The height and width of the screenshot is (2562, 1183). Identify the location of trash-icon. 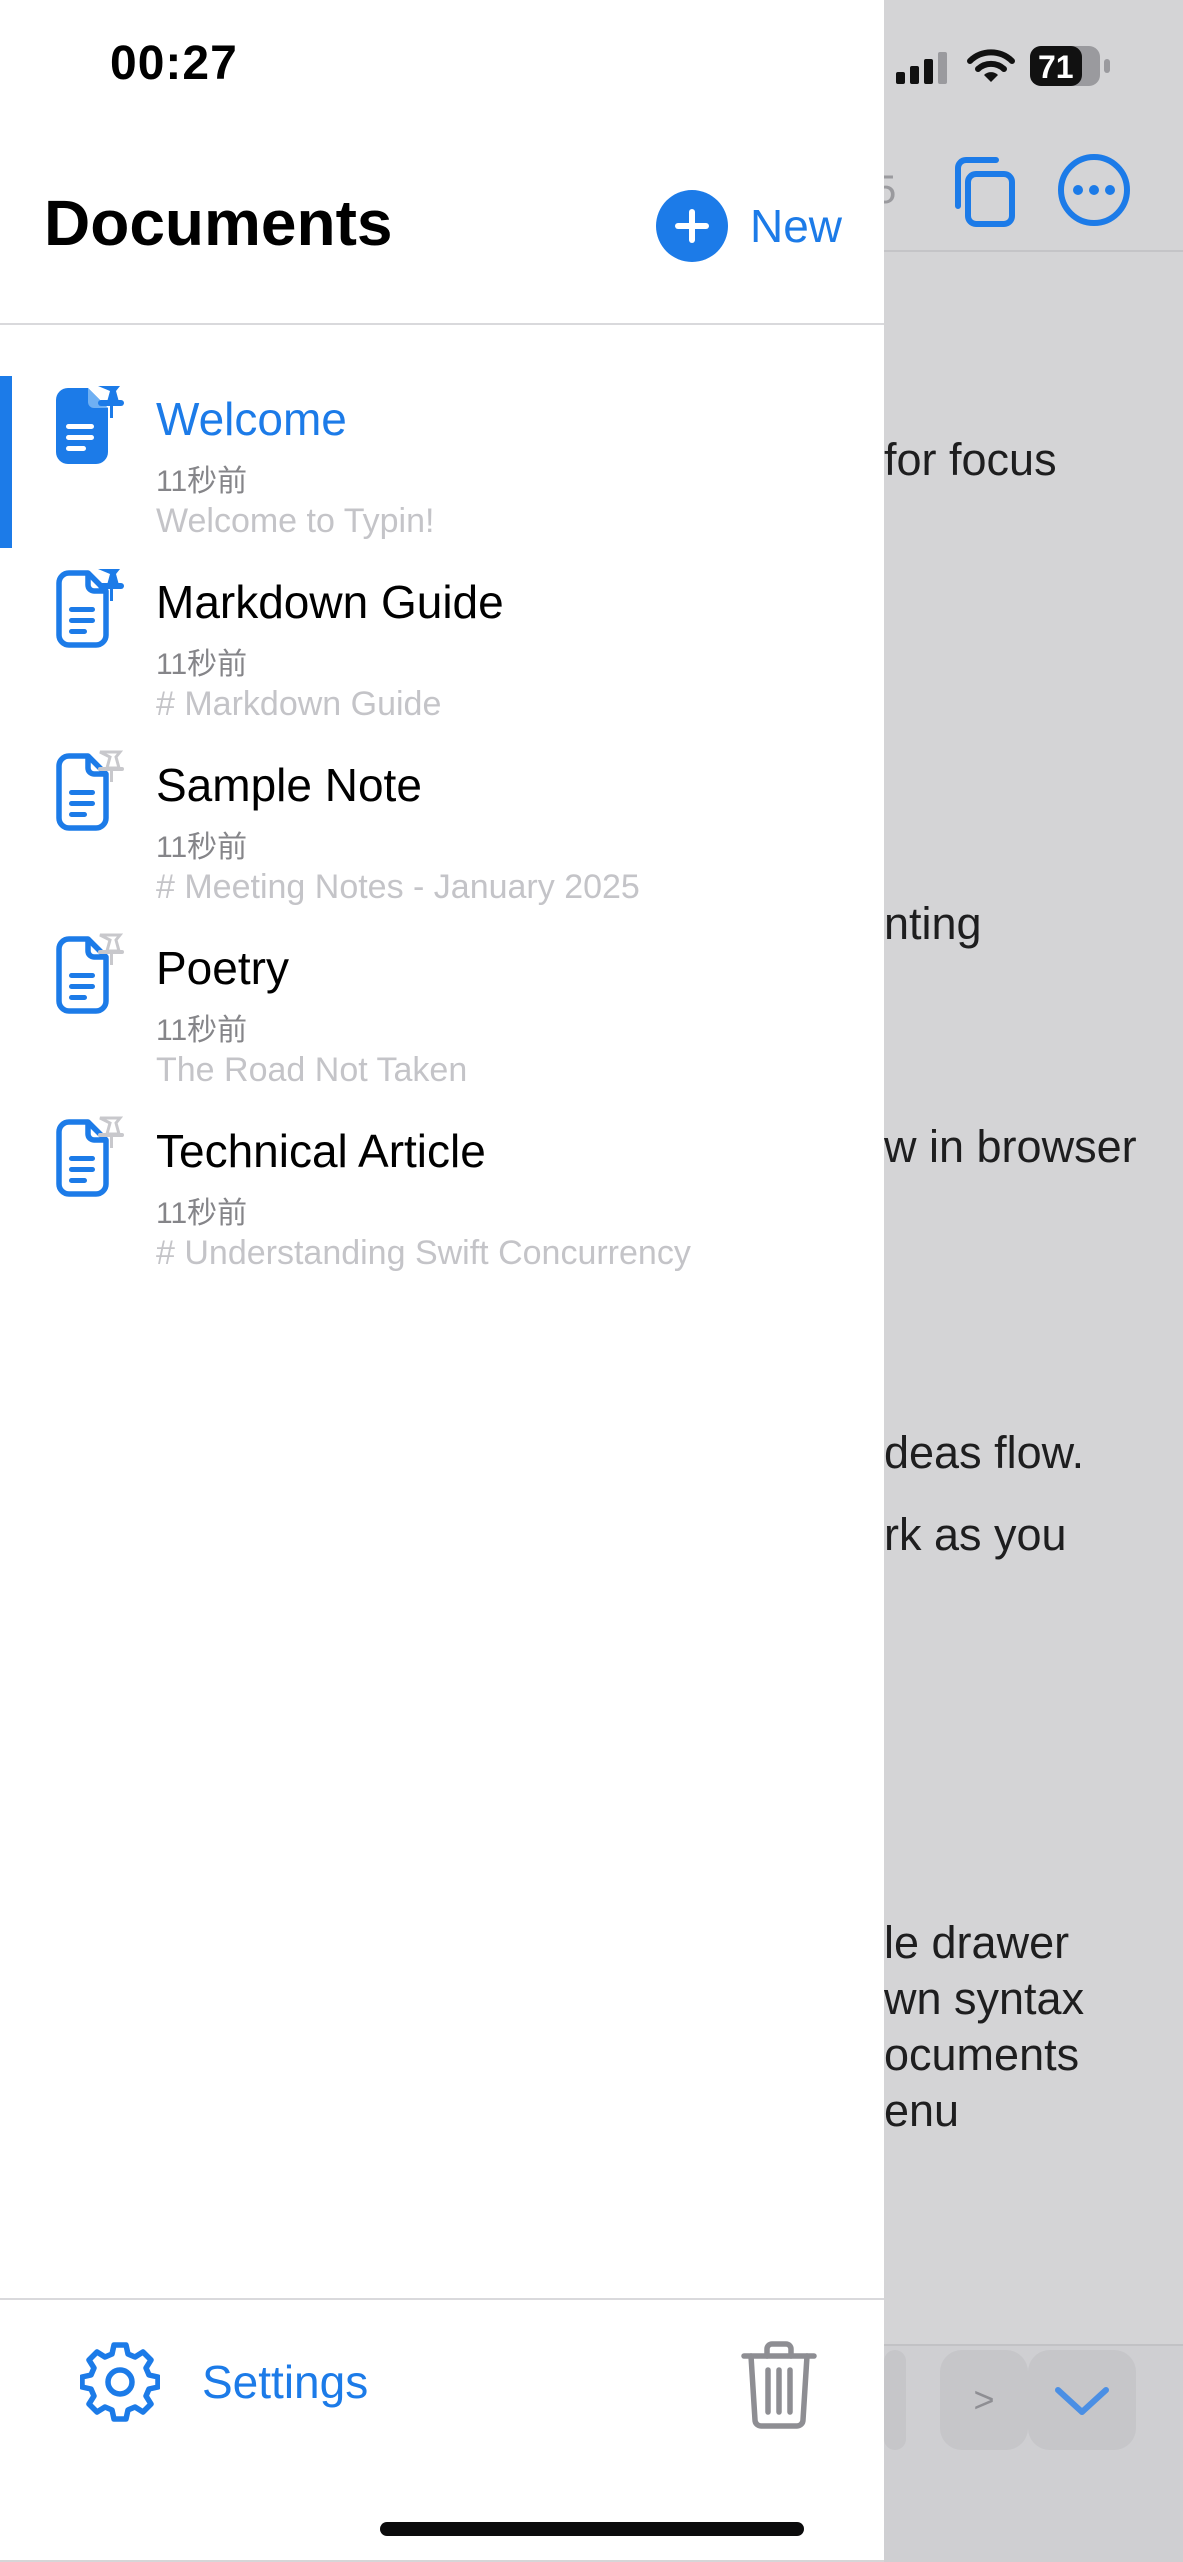
(779, 2385).